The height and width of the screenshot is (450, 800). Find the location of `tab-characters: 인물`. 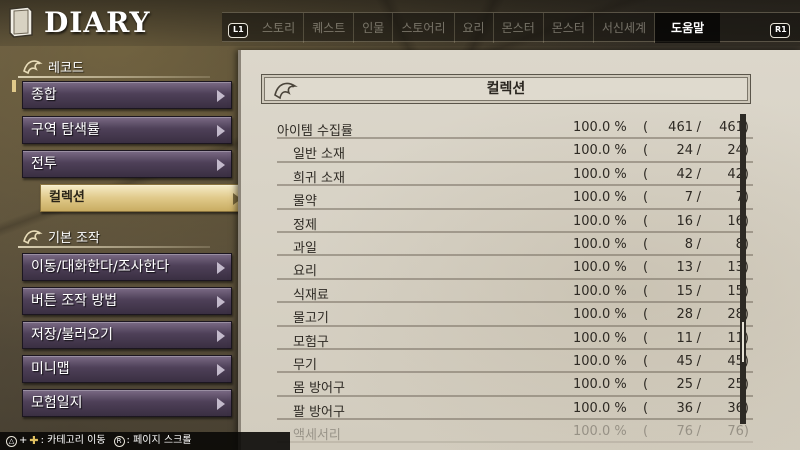

tab-characters: 인물 is located at coordinates (374, 28).